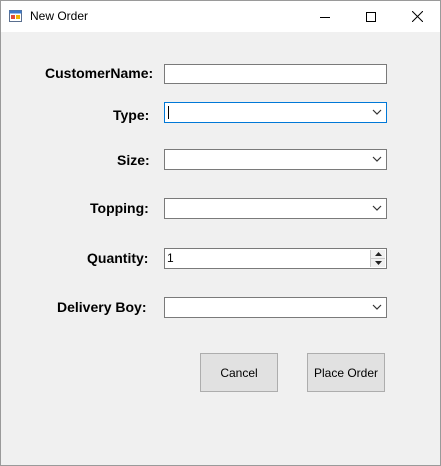  I want to click on close-icon, so click(417, 16).